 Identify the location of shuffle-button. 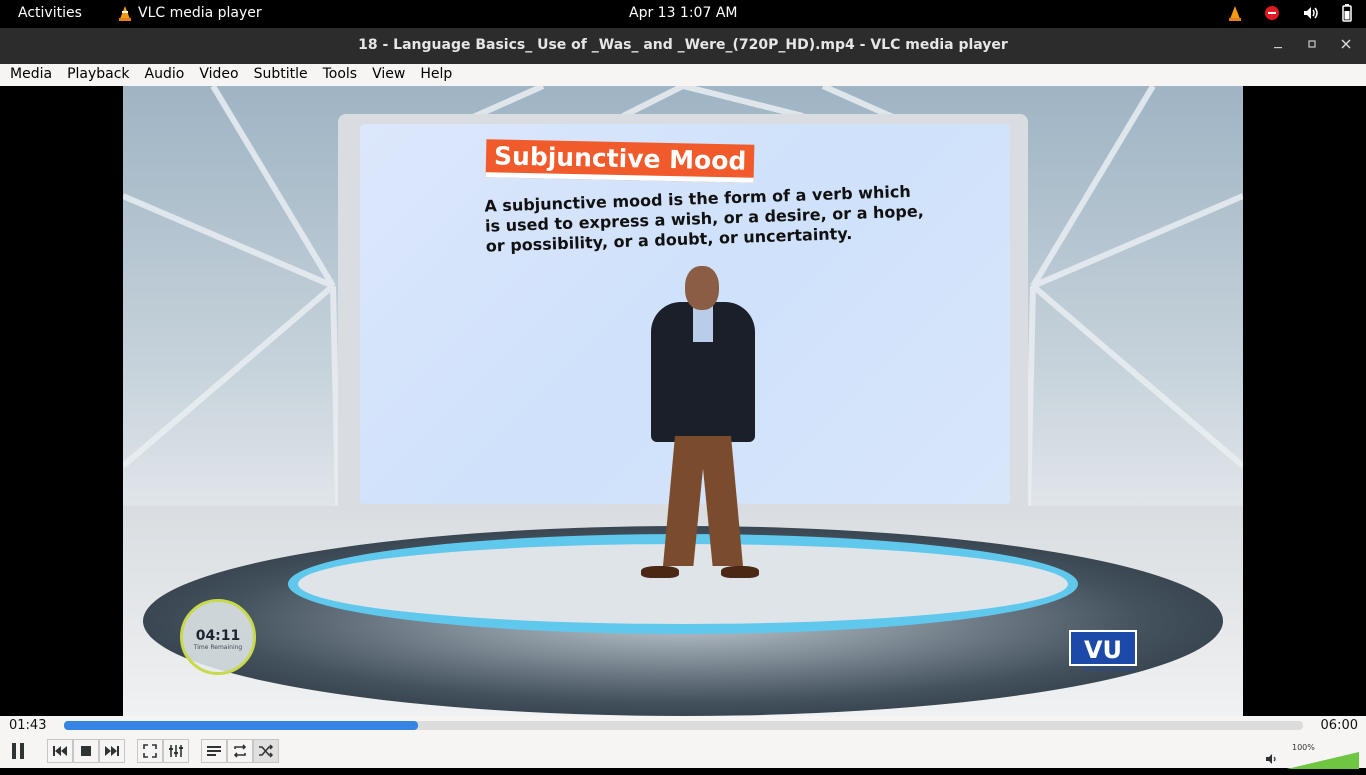
(266, 751).